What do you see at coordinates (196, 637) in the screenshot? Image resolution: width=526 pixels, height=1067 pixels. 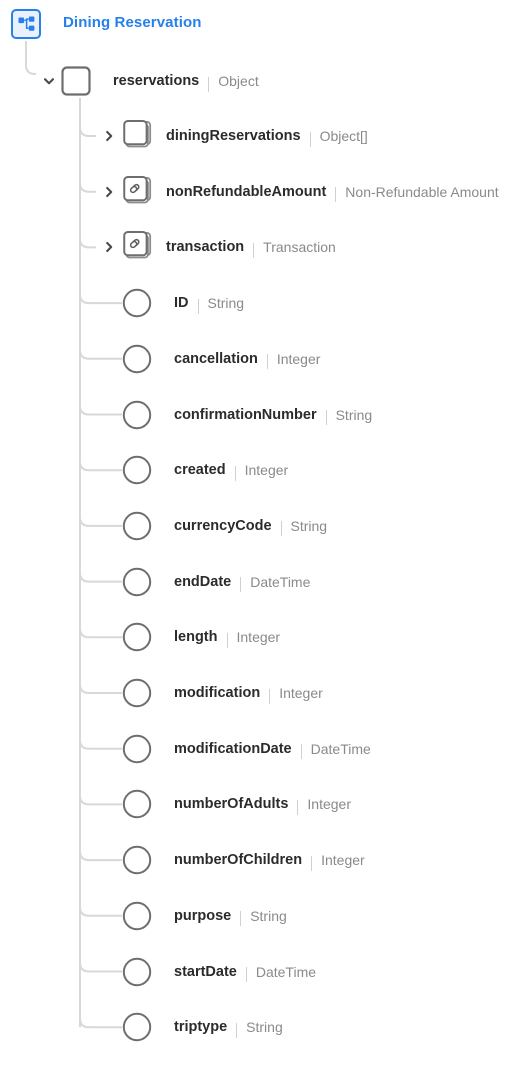 I see `node-name: length` at bounding box center [196, 637].